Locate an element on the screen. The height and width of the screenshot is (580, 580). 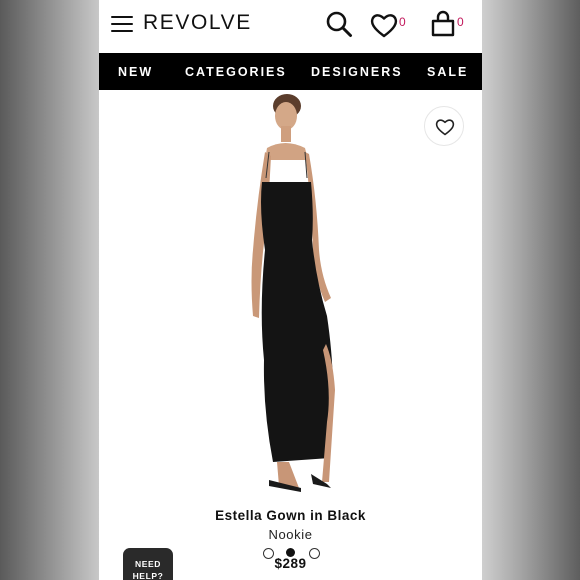
heart-icon is located at coordinates (384, 25).